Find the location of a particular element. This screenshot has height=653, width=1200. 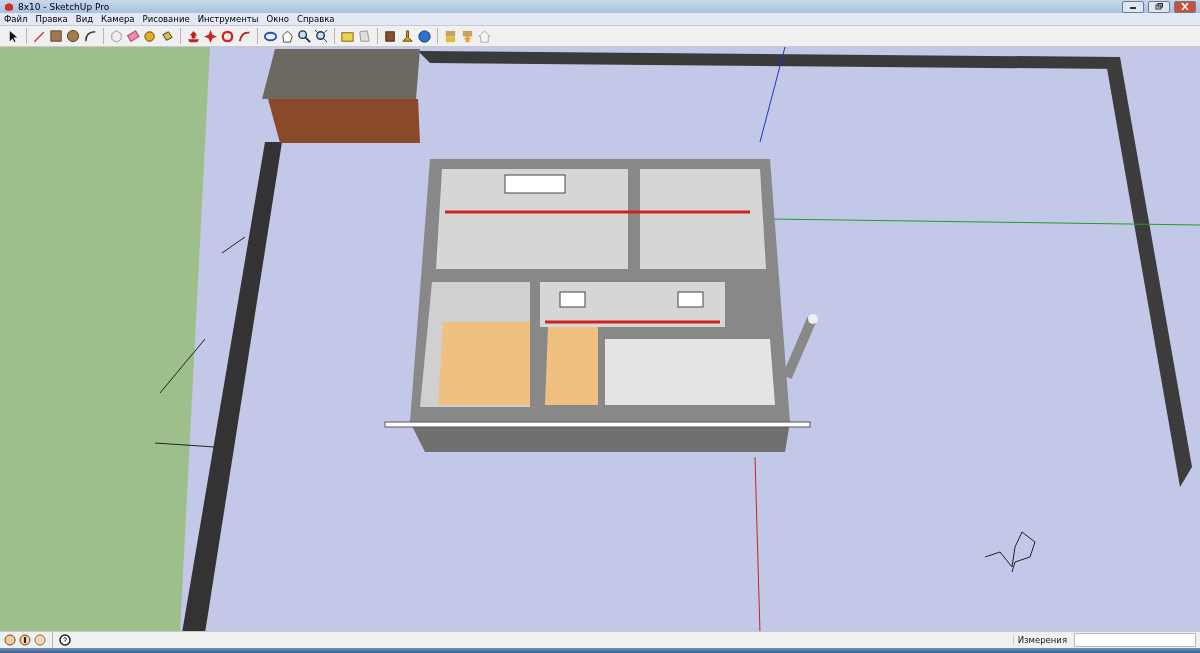

help-icon is located at coordinates (65, 640).